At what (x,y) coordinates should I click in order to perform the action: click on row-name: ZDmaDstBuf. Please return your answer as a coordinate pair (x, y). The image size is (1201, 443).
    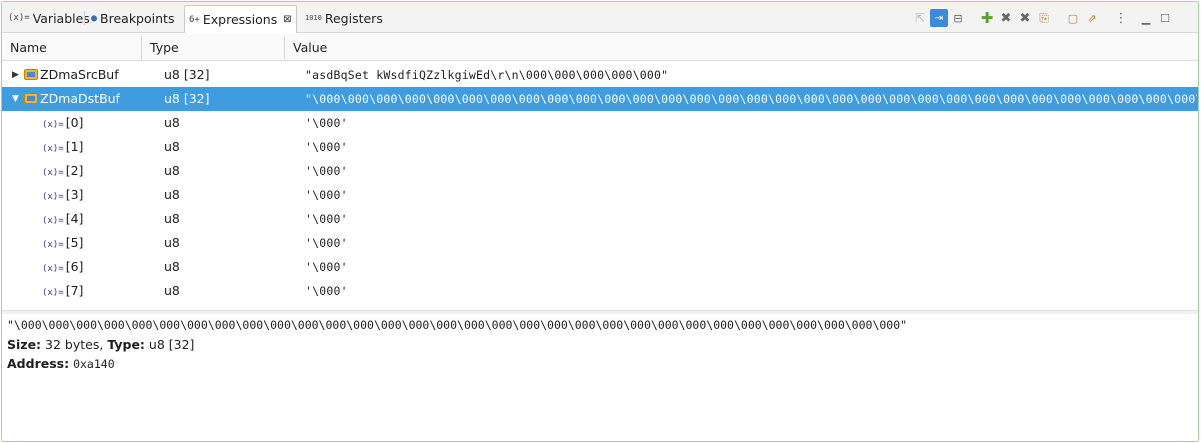
    Looking at the image, I should click on (80, 98).